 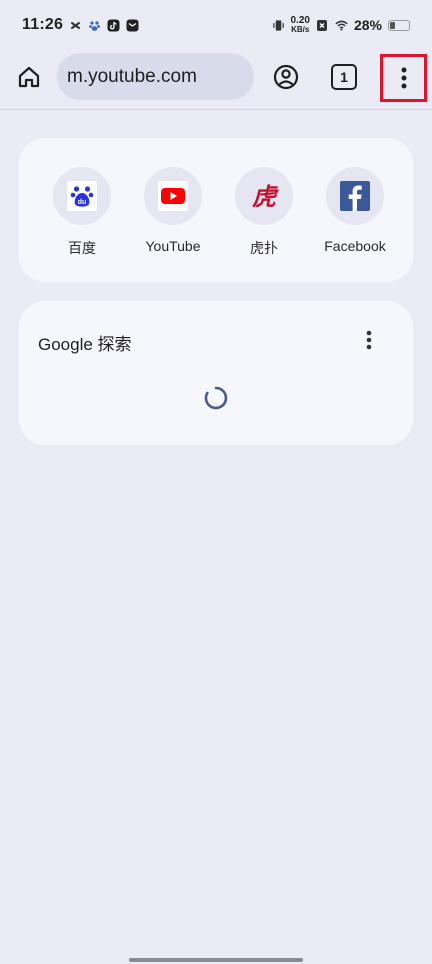 I want to click on shortcut-icon-container: 虎, so click(x=264, y=196).